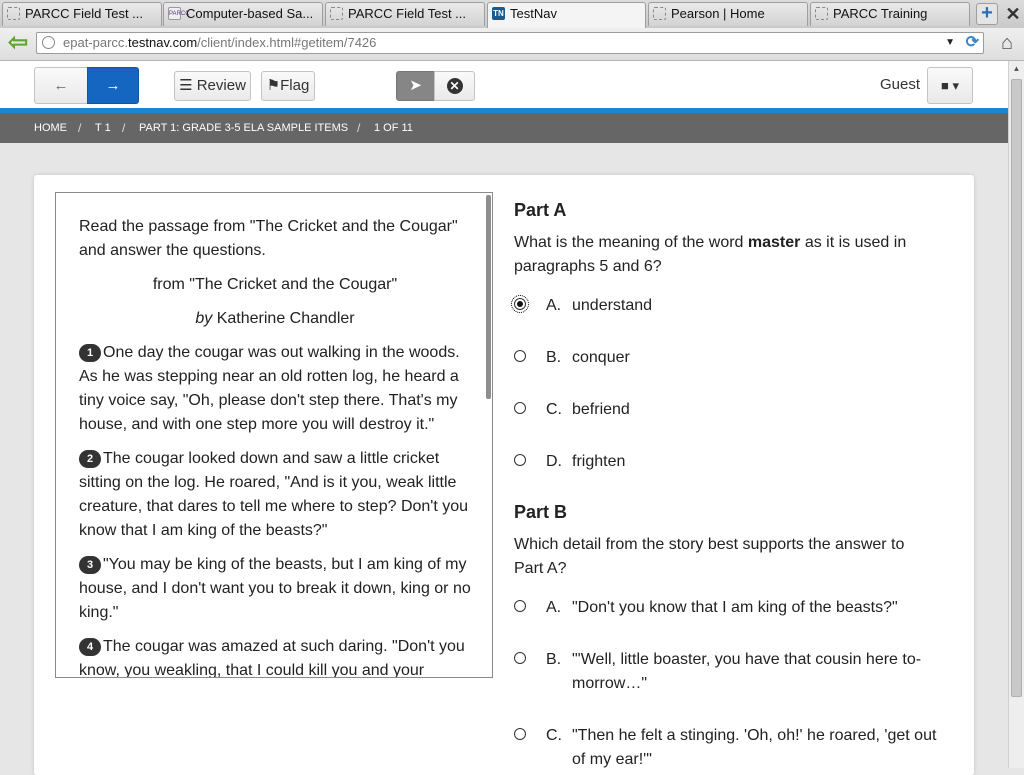 Image resolution: width=1024 pixels, height=775 pixels. What do you see at coordinates (566, 15) in the screenshot?
I see `browser-tab-testnav: TN TestNav` at bounding box center [566, 15].